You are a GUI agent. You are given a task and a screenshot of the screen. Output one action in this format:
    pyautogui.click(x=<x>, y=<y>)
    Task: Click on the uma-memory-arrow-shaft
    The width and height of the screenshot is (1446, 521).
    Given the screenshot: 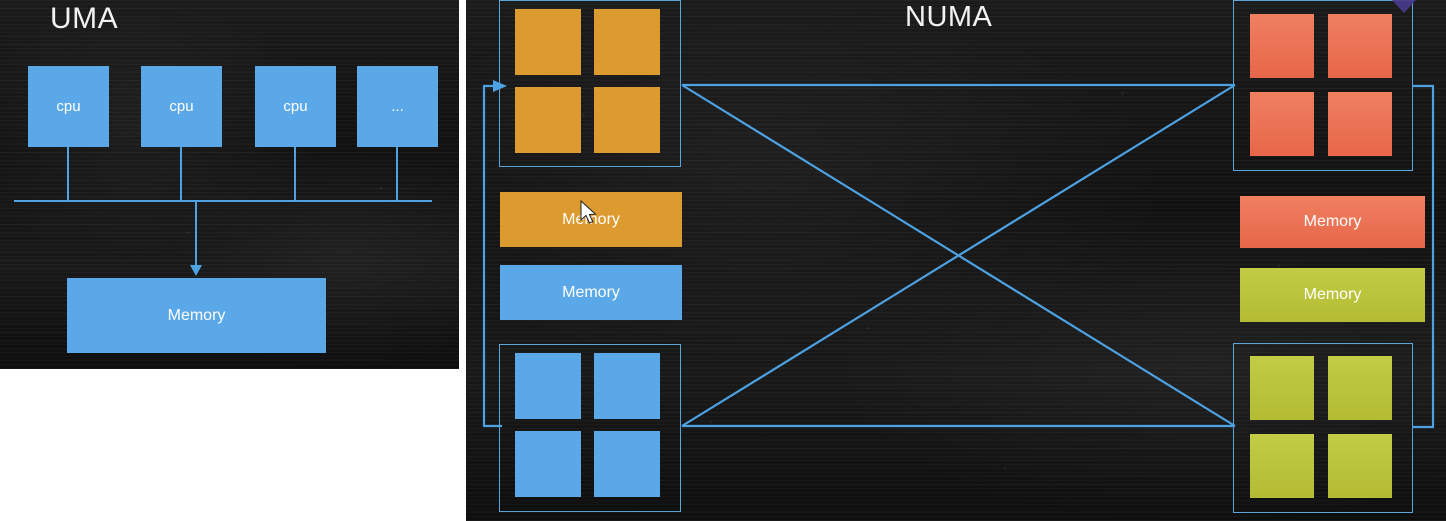 What is the action you would take?
    pyautogui.click(x=196, y=237)
    